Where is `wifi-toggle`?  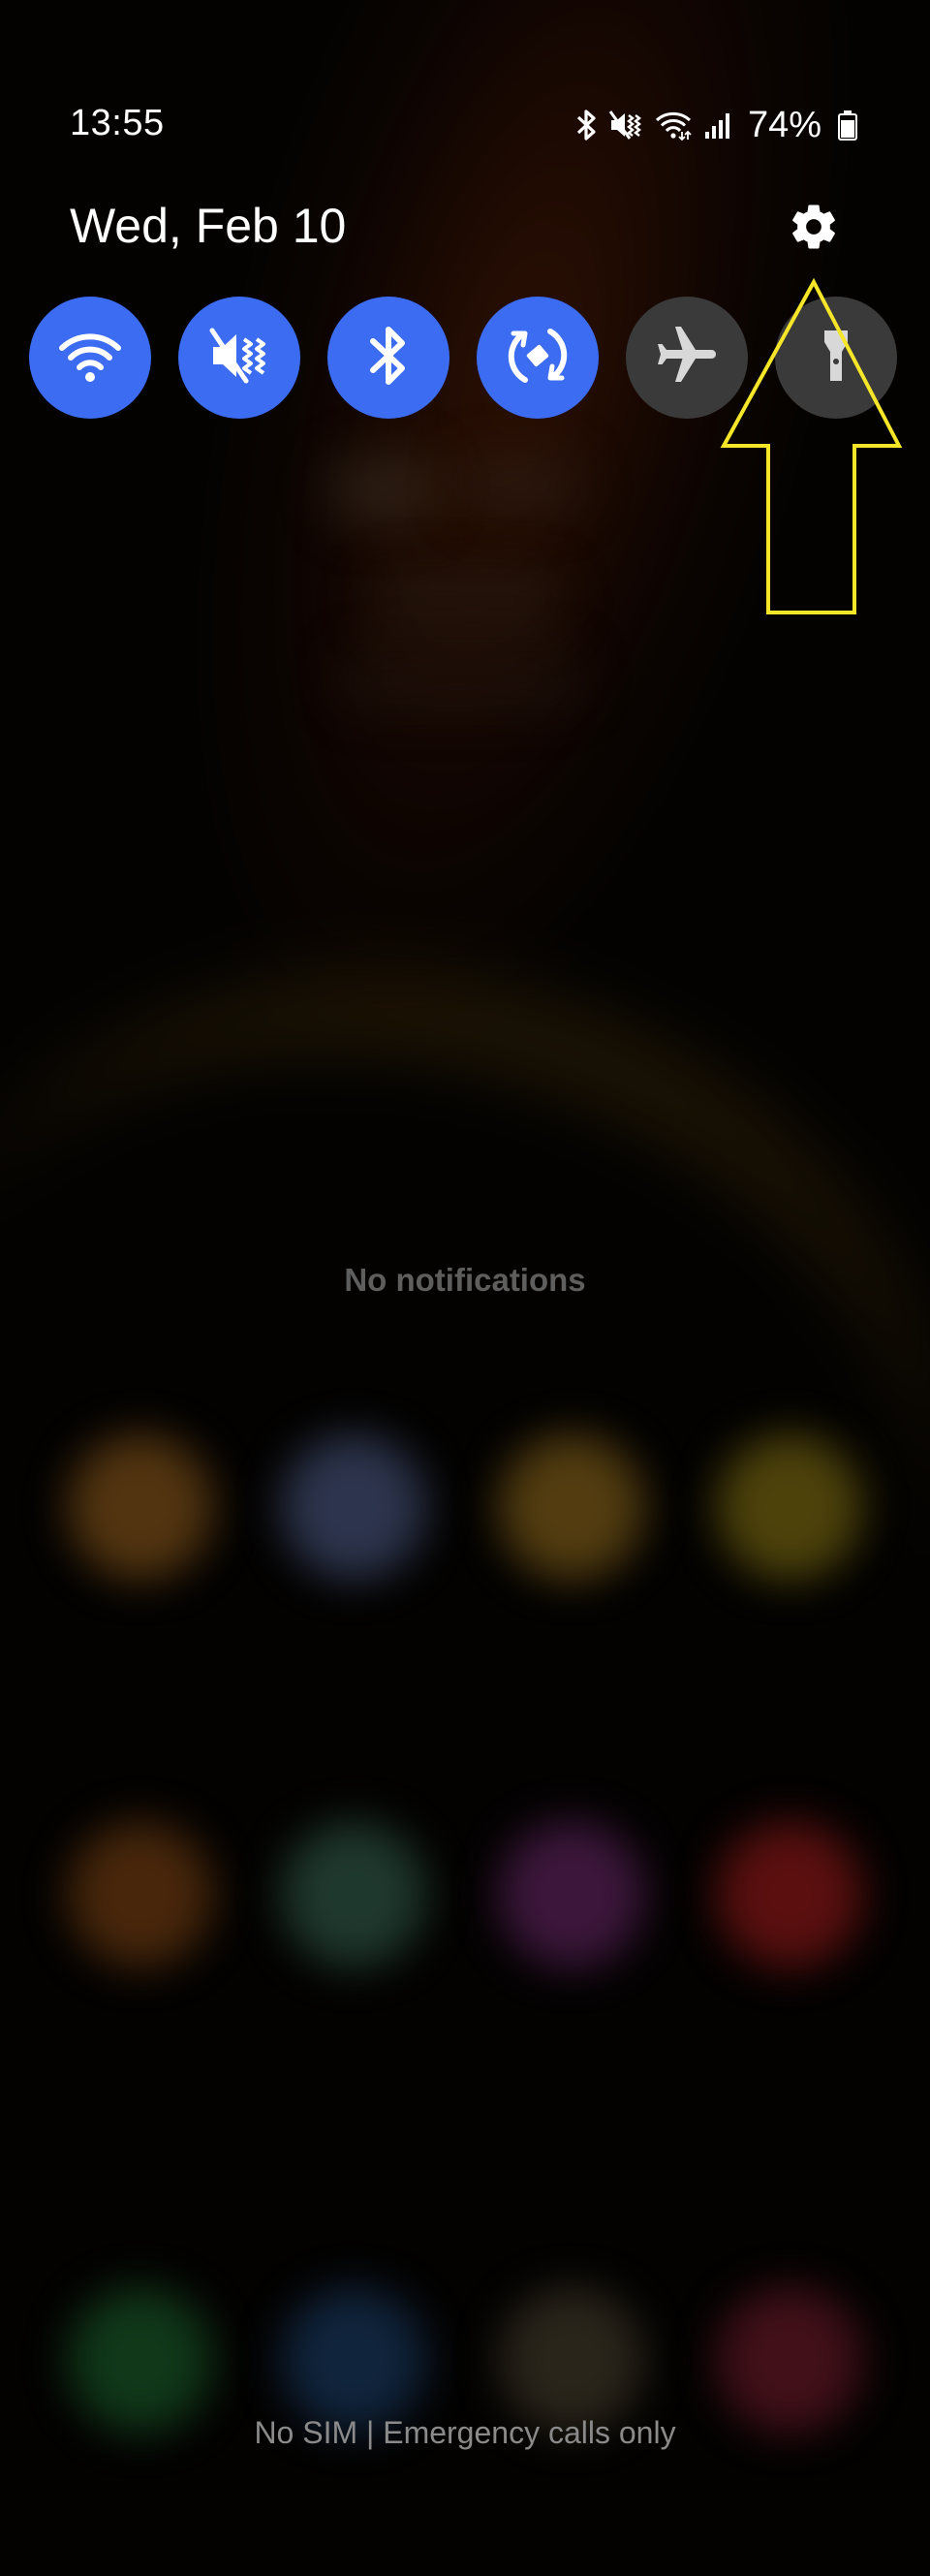 wifi-toggle is located at coordinates (90, 358).